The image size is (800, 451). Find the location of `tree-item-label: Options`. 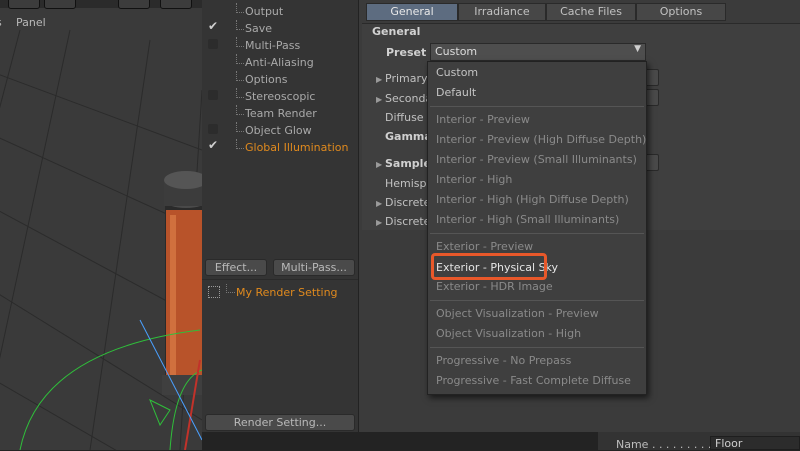

tree-item-label: Options is located at coordinates (266, 79).